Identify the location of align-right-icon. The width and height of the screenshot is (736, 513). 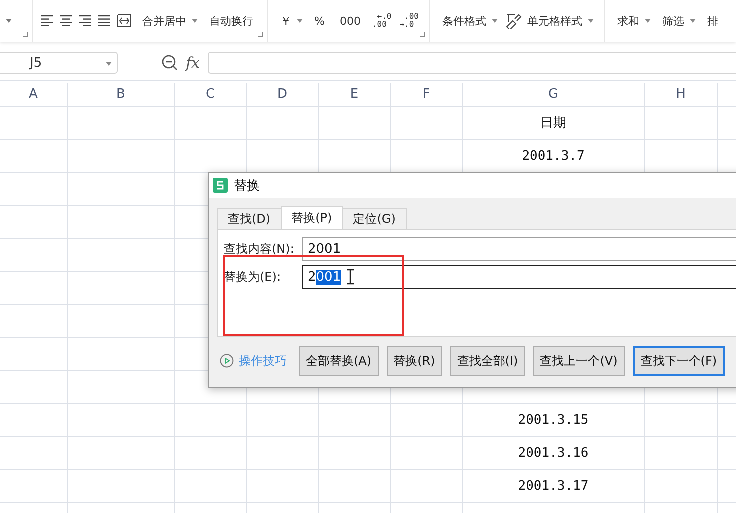
(85, 21).